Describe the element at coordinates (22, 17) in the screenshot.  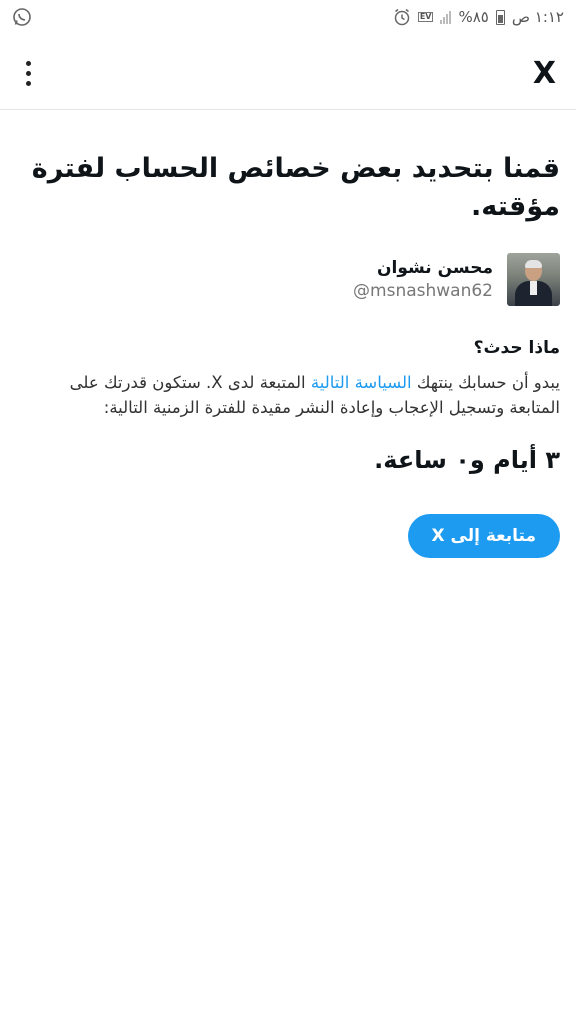
I see `whatsapp-icon` at that location.